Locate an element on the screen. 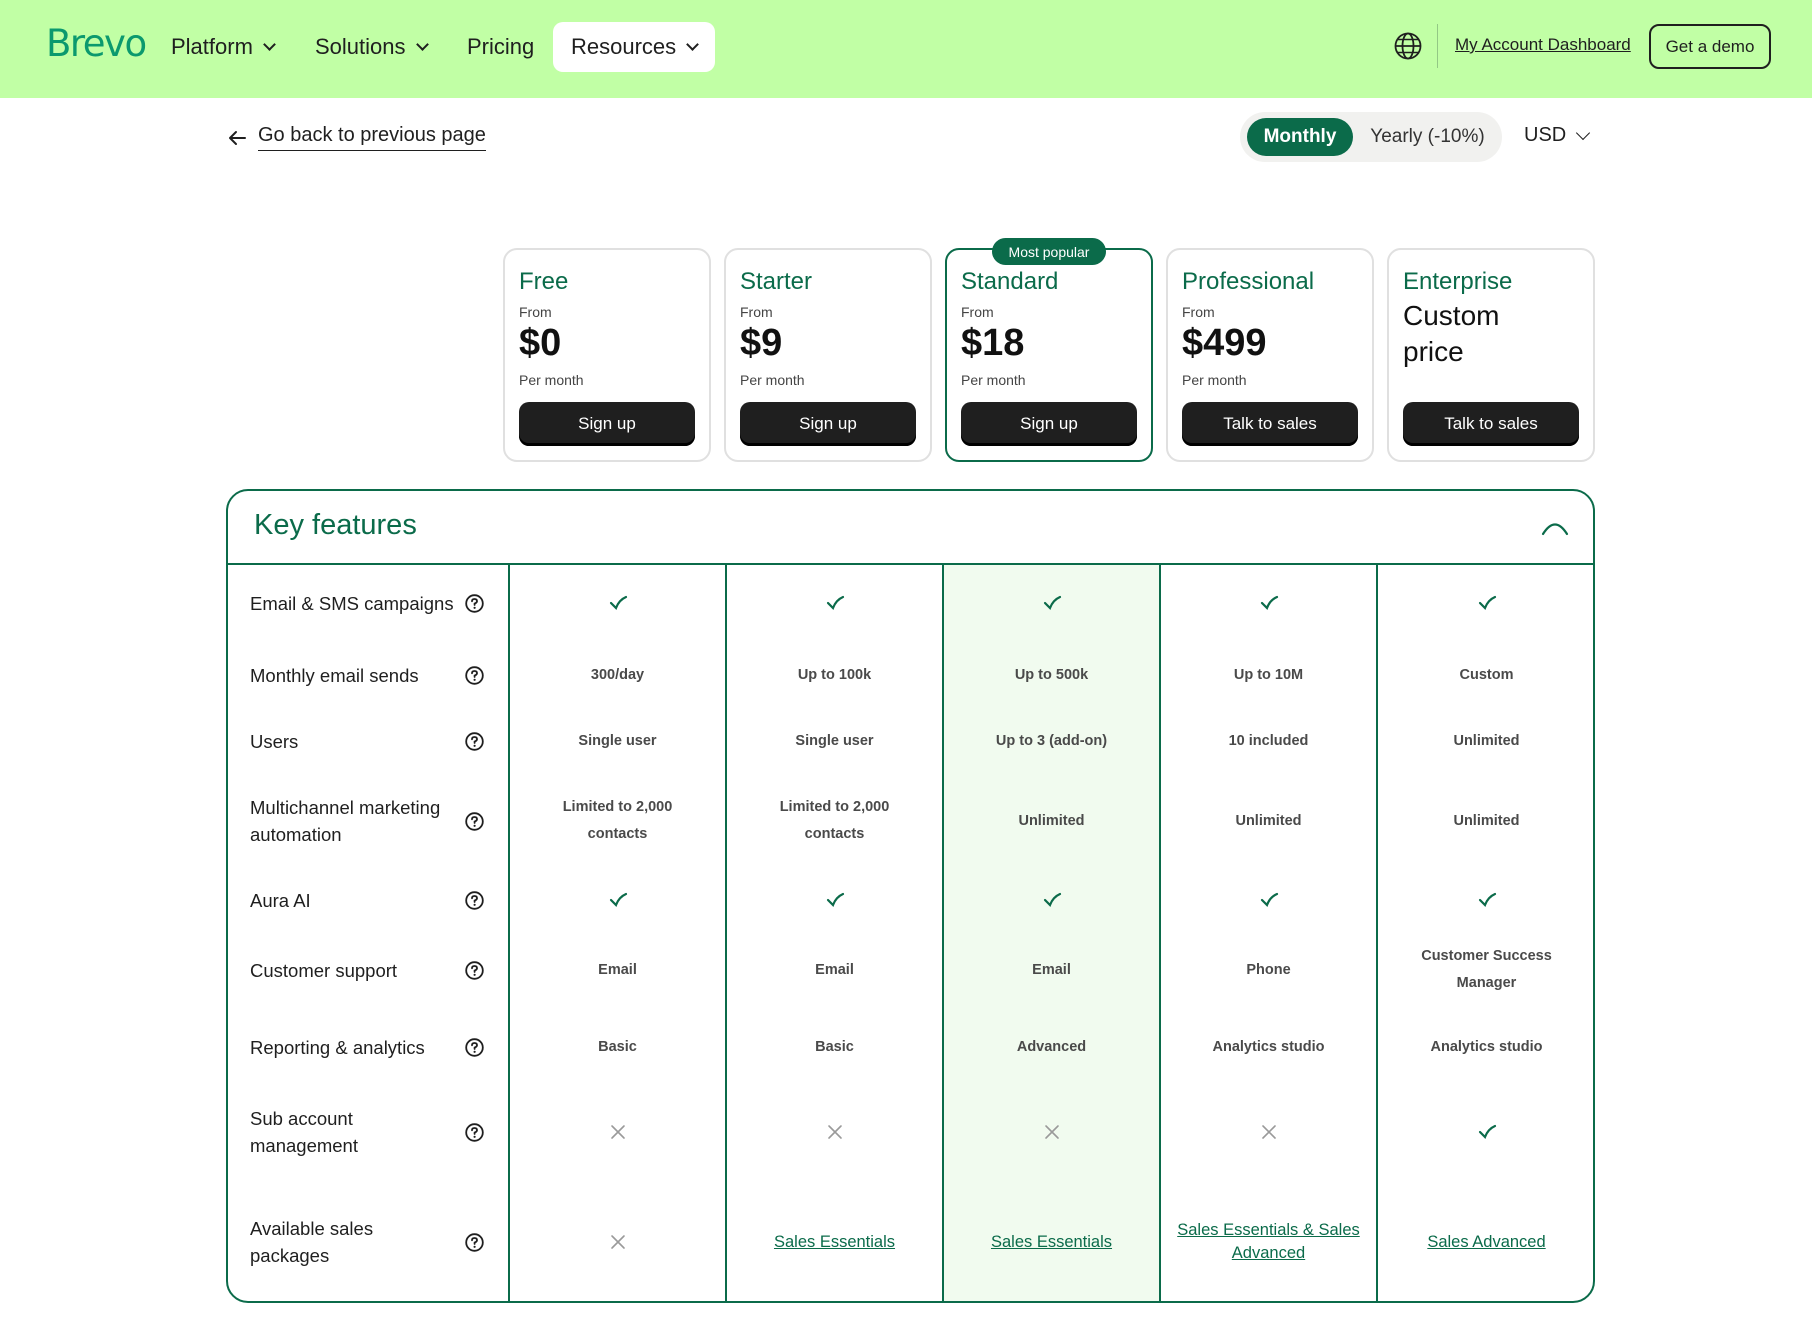 Image resolution: width=1812 pixels, height=1318 pixels. nav-pricing: Pricing is located at coordinates (500, 47).